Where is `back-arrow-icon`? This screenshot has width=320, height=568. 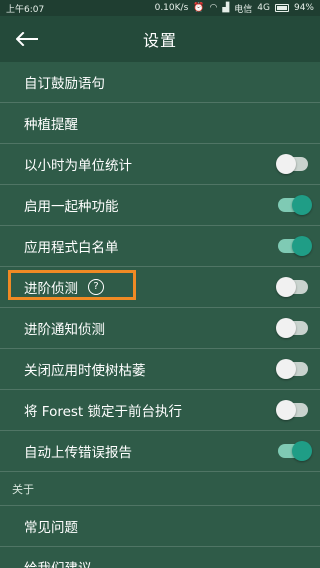
back-arrow-icon is located at coordinates (27, 39).